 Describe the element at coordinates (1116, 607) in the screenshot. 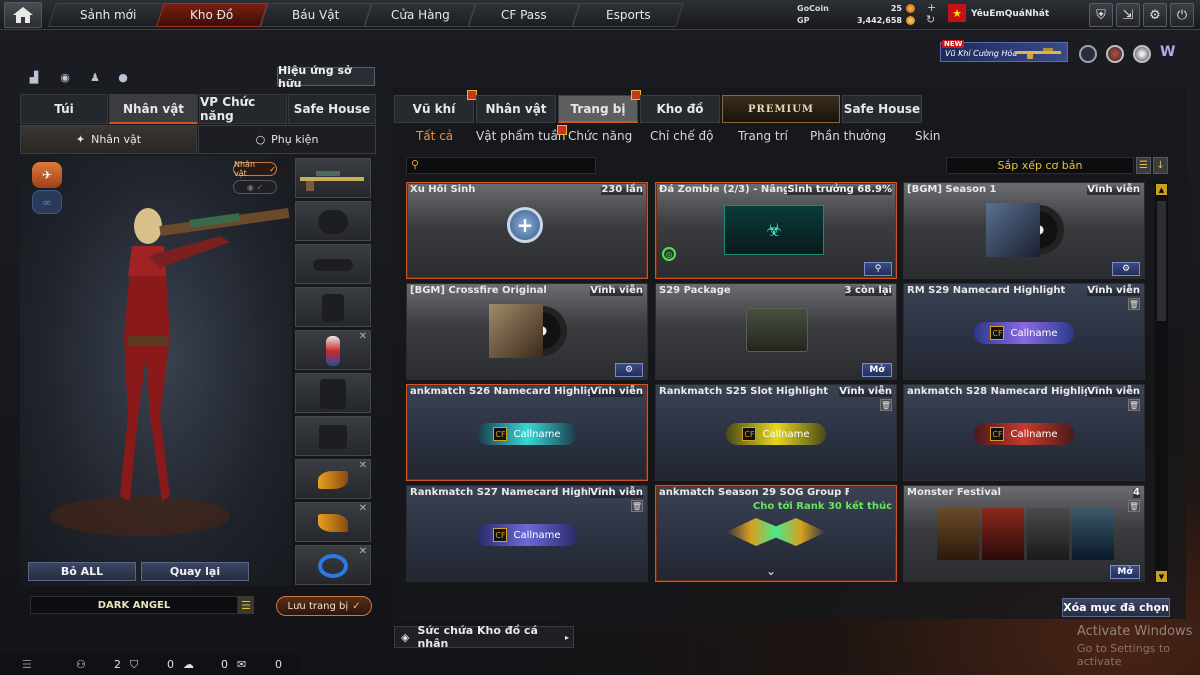

I see `clear-selected-button: Xóa mục đã chọn` at that location.